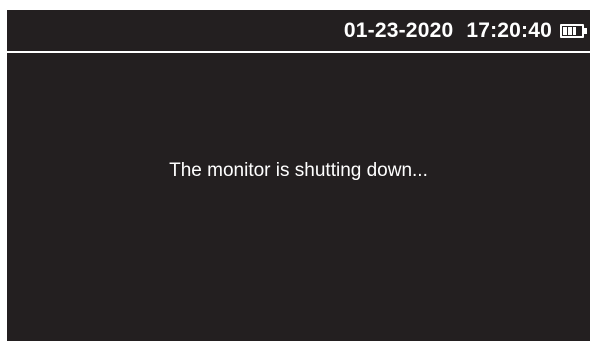  I want to click on date-display: 01-23-2020, so click(398, 30).